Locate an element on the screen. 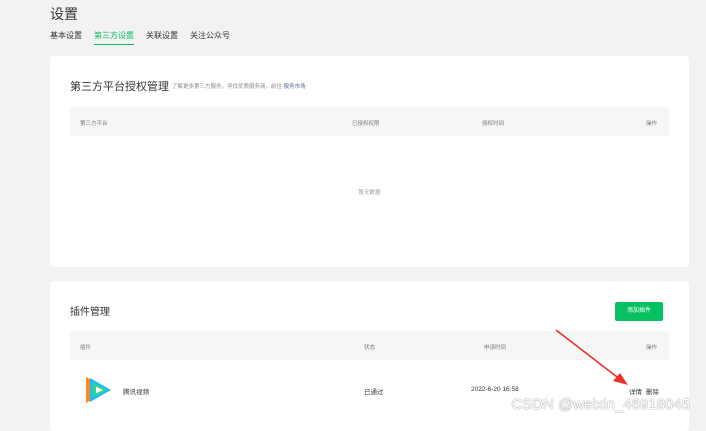 The height and width of the screenshot is (431, 706). column-header-platform: 第三方平台 is located at coordinates (94, 124).